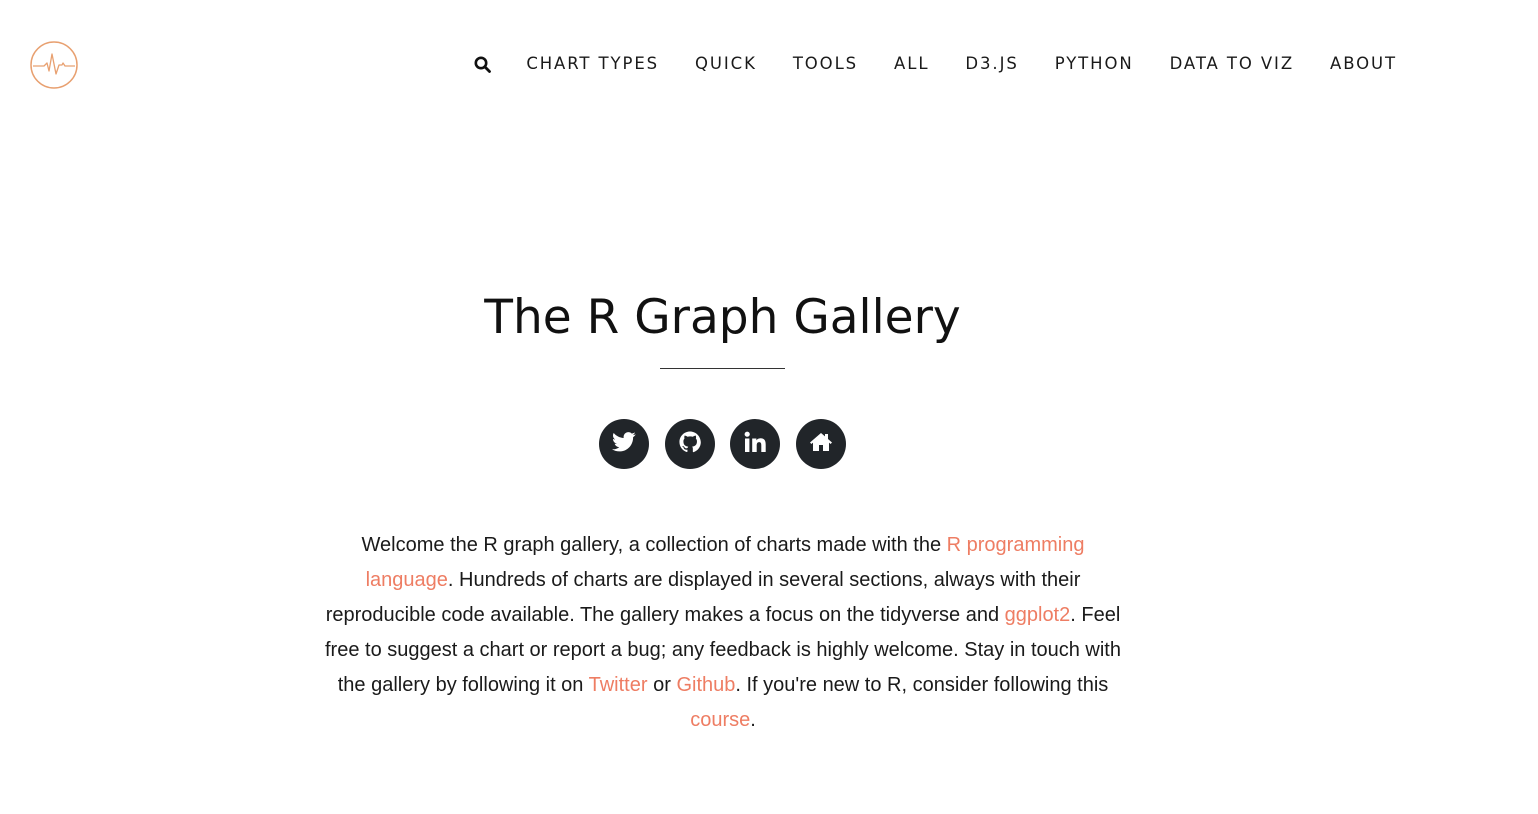  What do you see at coordinates (482, 64) in the screenshot?
I see `search-icon` at bounding box center [482, 64].